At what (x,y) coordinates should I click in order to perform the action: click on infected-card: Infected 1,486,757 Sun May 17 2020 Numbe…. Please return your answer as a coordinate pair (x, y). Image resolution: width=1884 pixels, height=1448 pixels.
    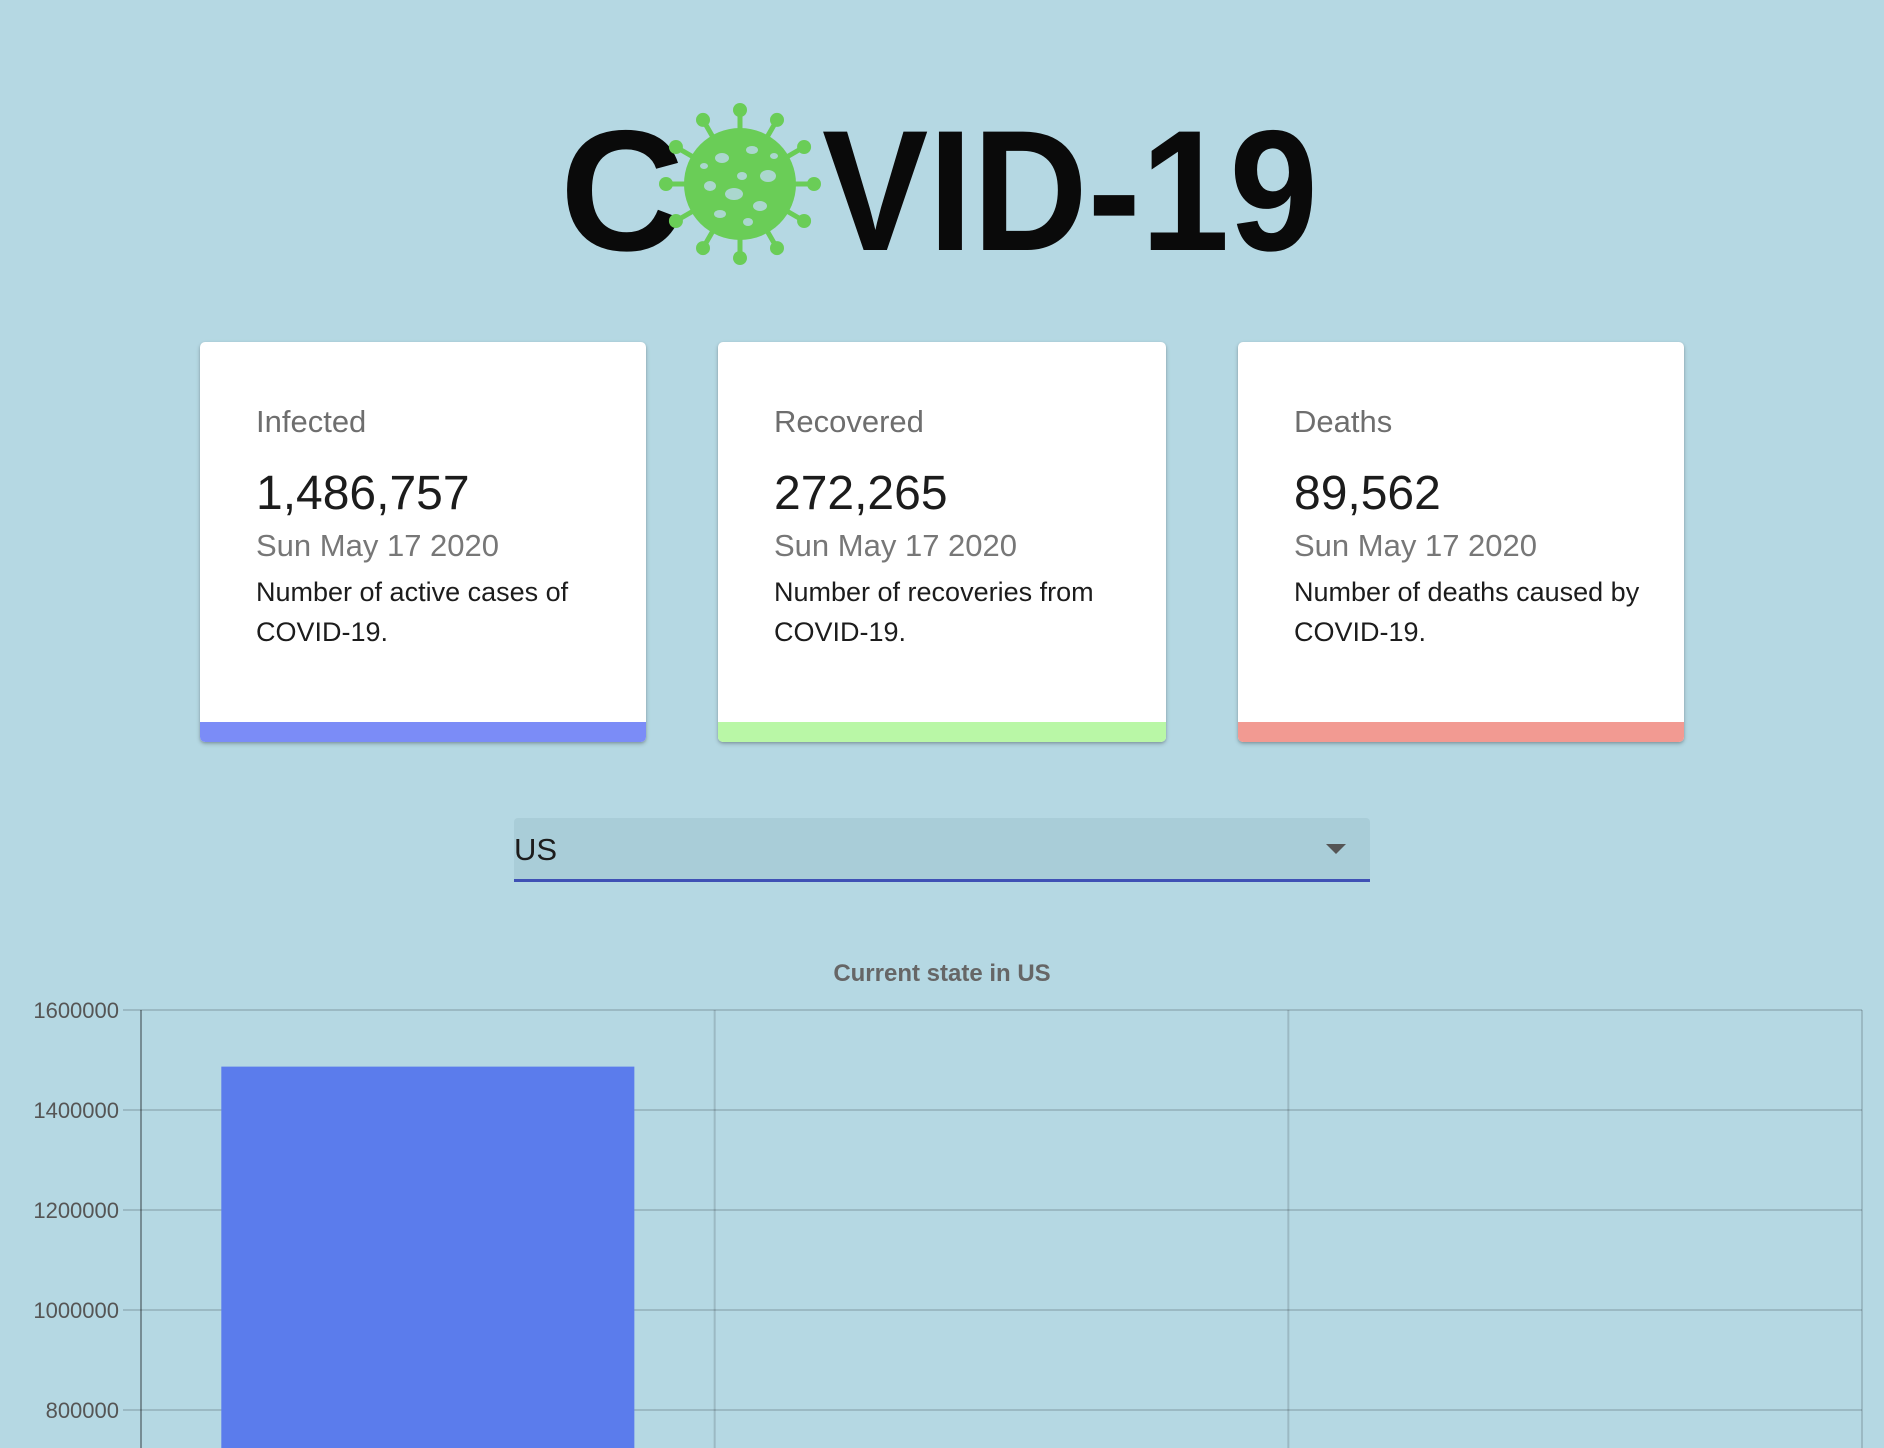
    Looking at the image, I should click on (423, 542).